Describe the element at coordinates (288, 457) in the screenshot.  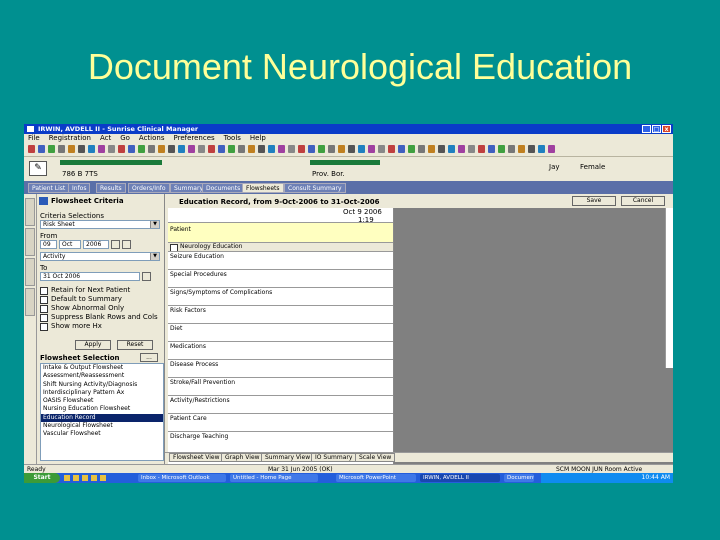
I see `tab-summary-view: Summary View` at that location.